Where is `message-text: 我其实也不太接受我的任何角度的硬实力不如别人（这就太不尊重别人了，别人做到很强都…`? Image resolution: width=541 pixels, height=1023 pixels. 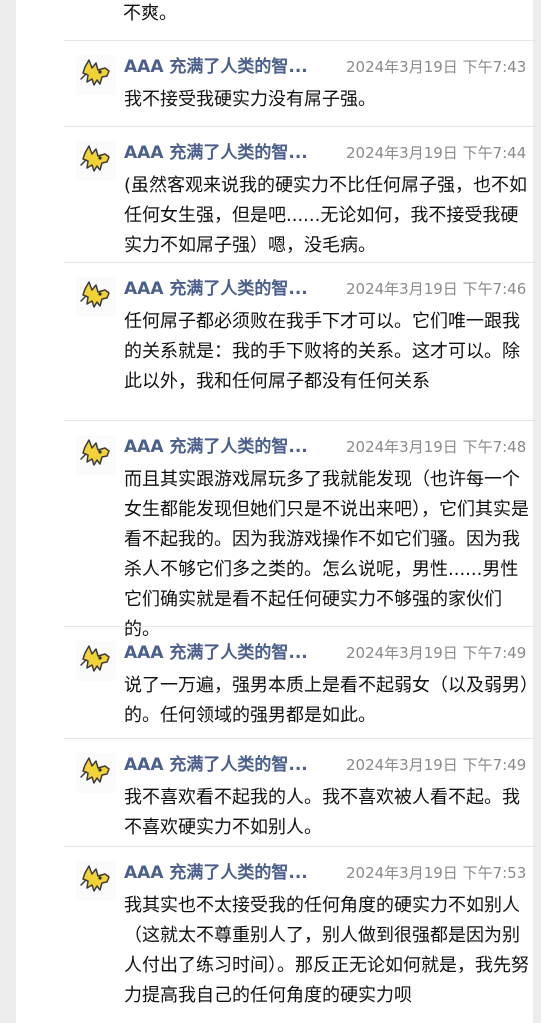 message-text: 我其实也不太接受我的任何角度的硬实力不如别人（这就太不尊重别人了，别人做到很强都… is located at coordinates (326, 950).